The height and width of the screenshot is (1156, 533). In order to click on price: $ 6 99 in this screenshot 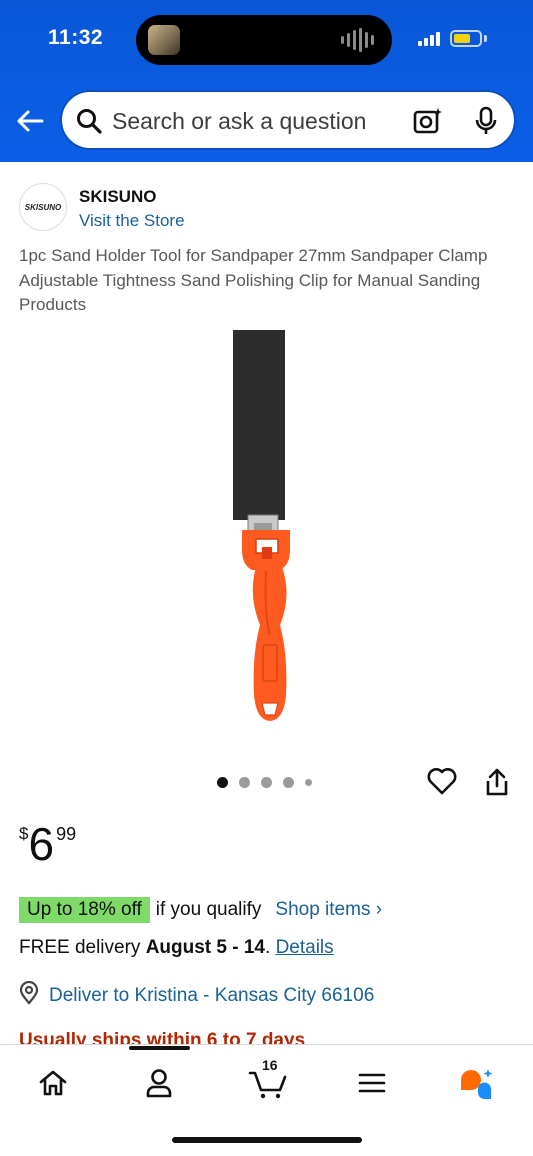, I will do `click(47, 844)`.